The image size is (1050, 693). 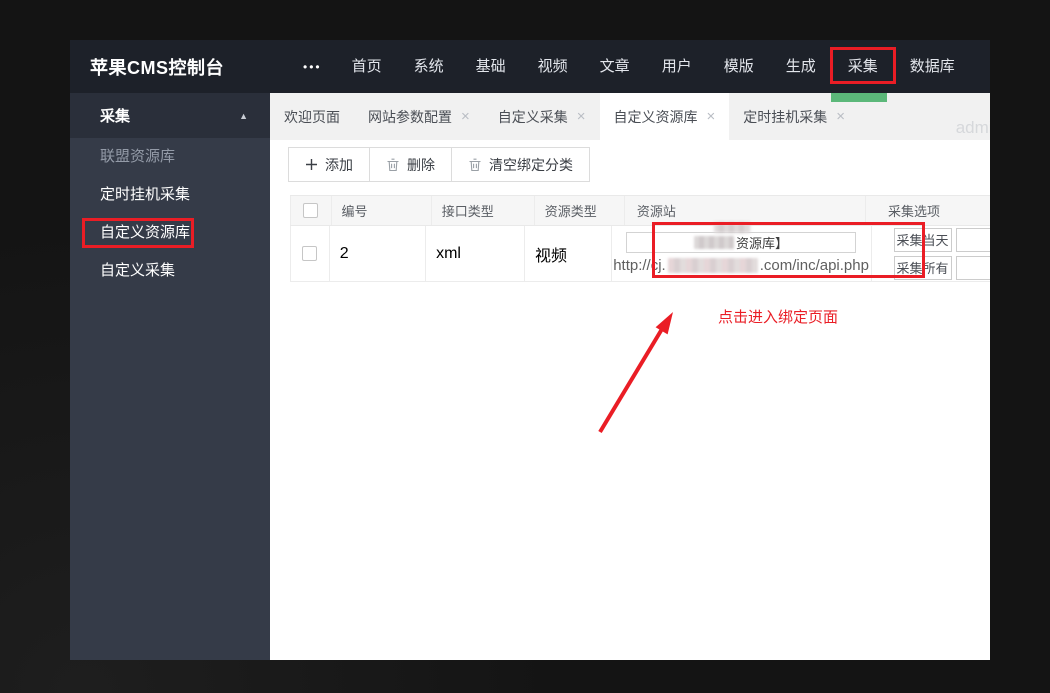 What do you see at coordinates (367, 66) in the screenshot?
I see `nav-item-home: 首页` at bounding box center [367, 66].